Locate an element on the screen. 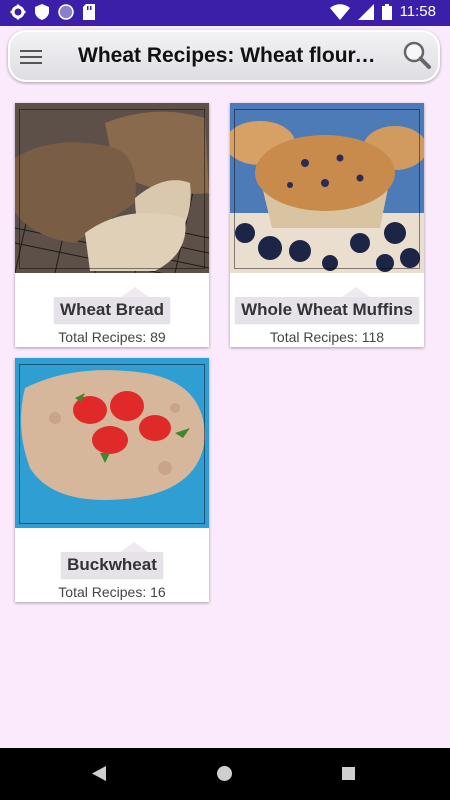 The height and width of the screenshot is (800, 450). recipe-count: Total Recipes: 89 is located at coordinates (112, 337).